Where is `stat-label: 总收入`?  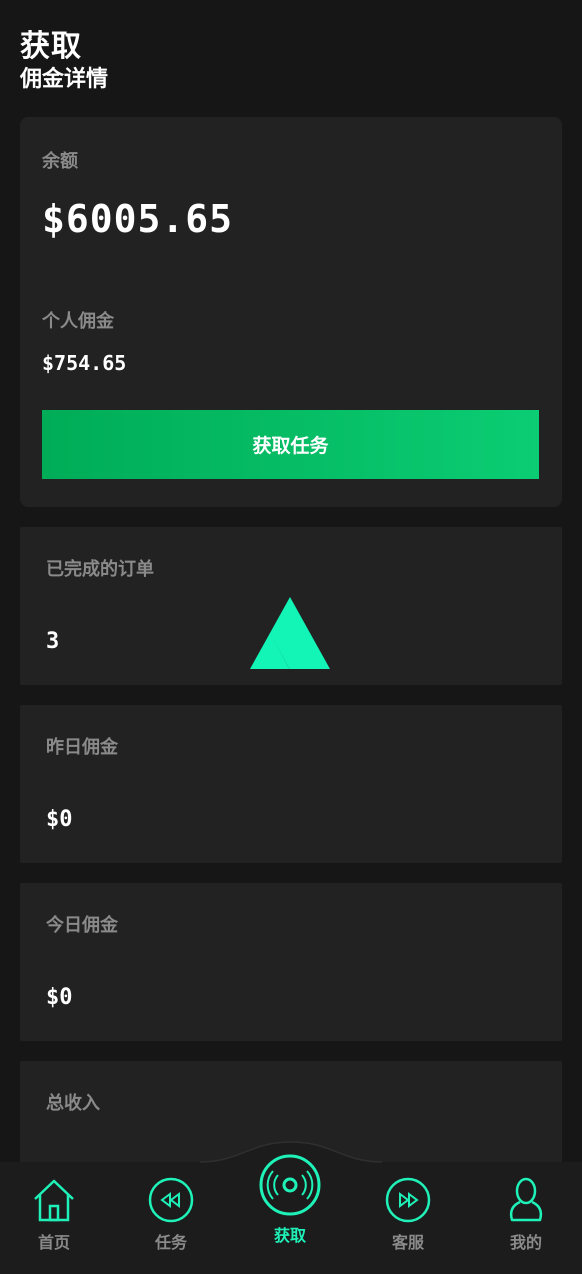 stat-label: 总收入 is located at coordinates (73, 1103).